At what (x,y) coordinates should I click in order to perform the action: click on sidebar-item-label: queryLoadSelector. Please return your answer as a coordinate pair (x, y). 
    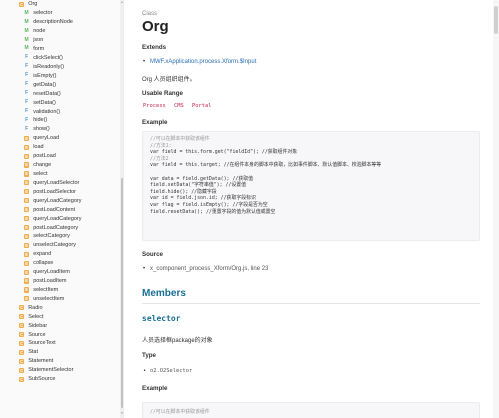
    Looking at the image, I should click on (56, 182).